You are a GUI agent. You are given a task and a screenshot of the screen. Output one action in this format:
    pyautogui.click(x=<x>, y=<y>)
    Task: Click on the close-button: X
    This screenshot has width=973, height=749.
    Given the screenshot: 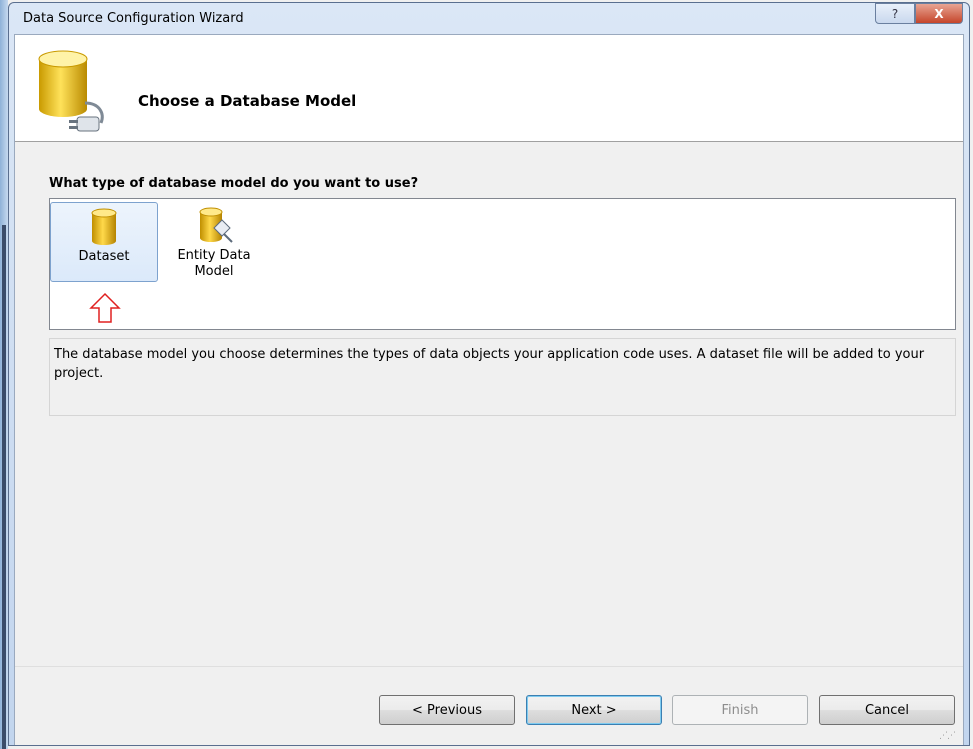 What is the action you would take?
    pyautogui.click(x=939, y=13)
    